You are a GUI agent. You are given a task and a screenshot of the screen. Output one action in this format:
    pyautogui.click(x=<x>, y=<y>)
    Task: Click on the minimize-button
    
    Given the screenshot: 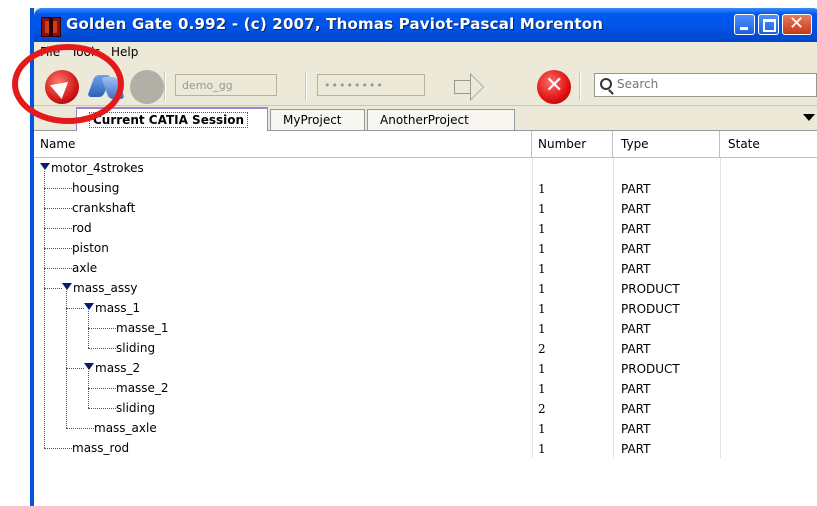 What is the action you would take?
    pyautogui.click(x=744, y=24)
    